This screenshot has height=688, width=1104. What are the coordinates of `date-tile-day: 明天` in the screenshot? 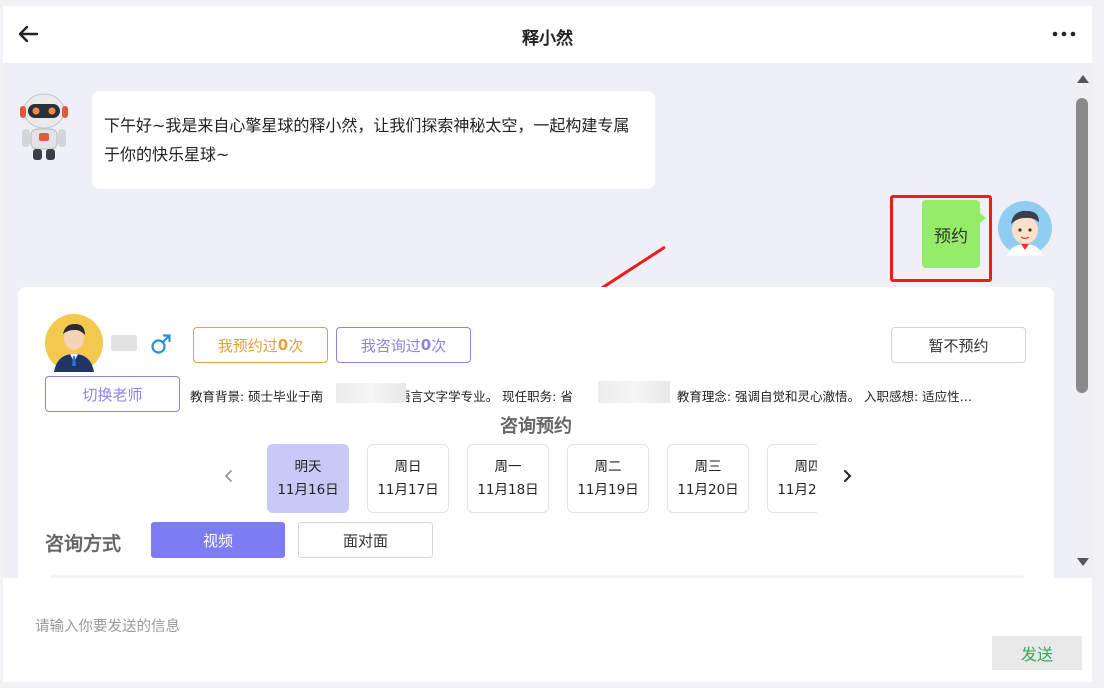 It's located at (308, 467).